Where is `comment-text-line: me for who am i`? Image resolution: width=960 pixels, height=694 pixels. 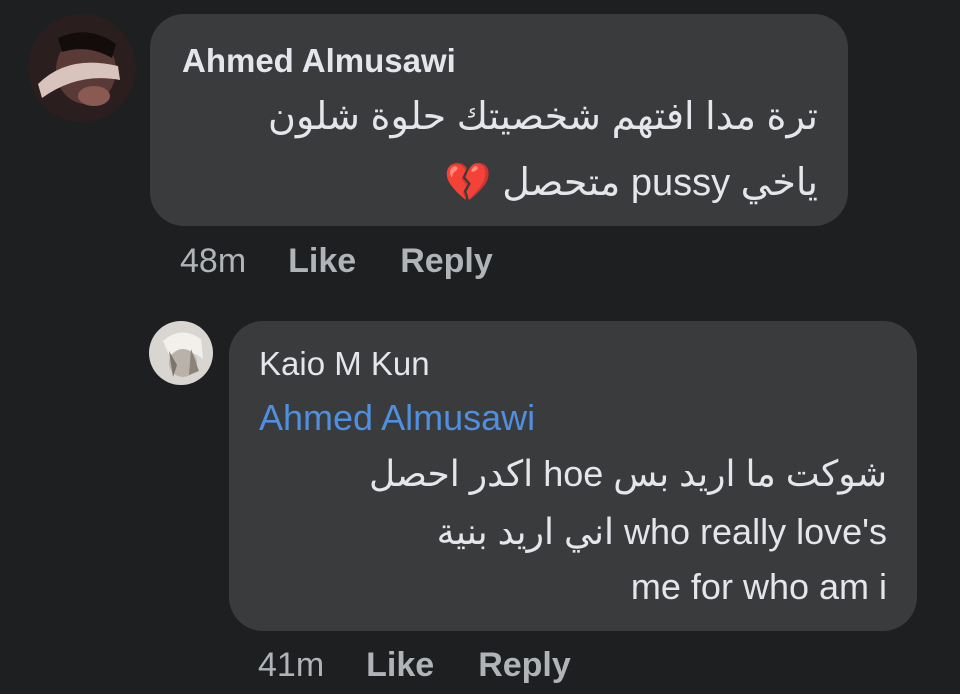 comment-text-line: me for who am i is located at coordinates (758, 586).